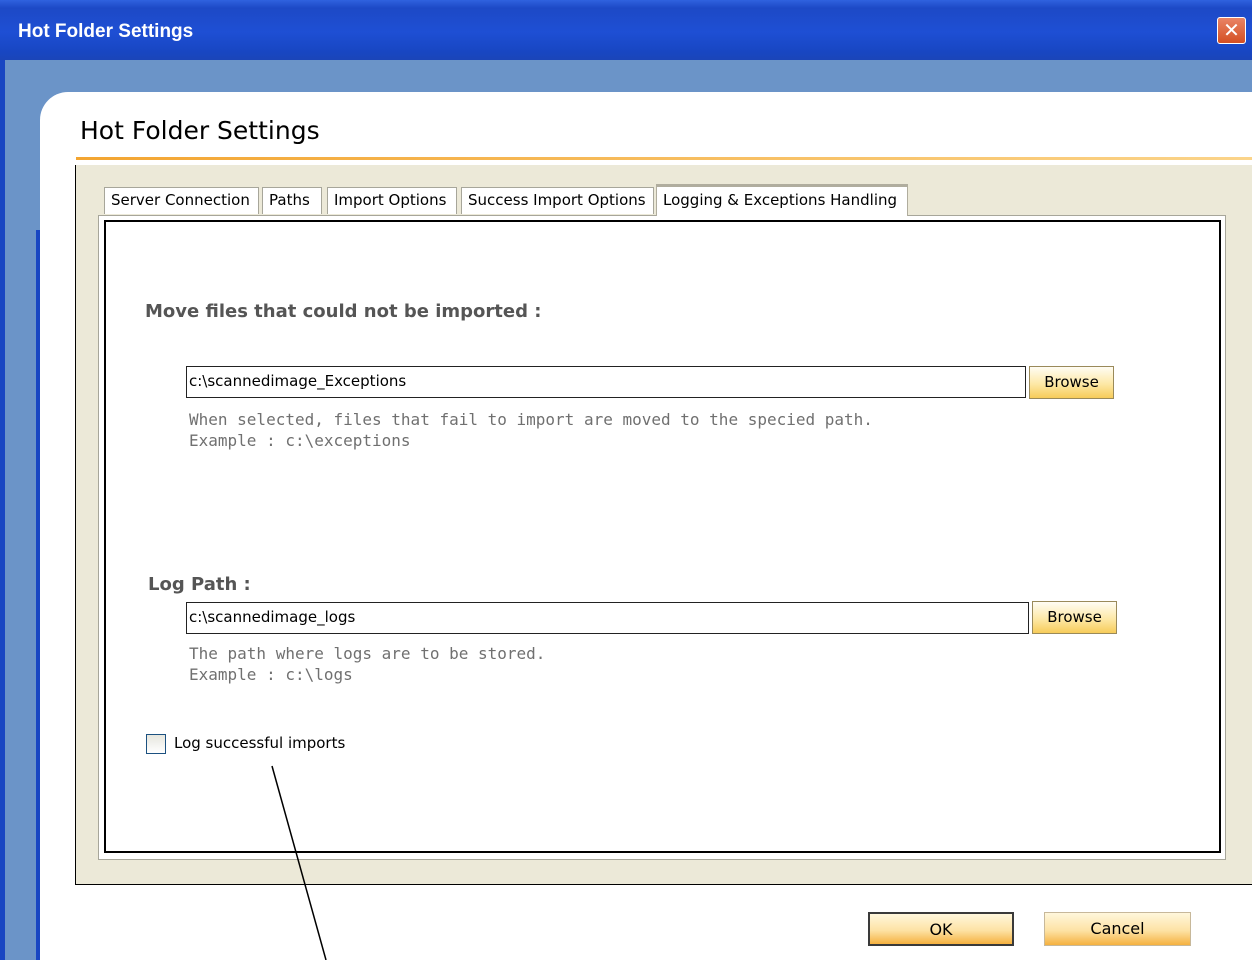  I want to click on annotation-pointer-line, so click(299, 862).